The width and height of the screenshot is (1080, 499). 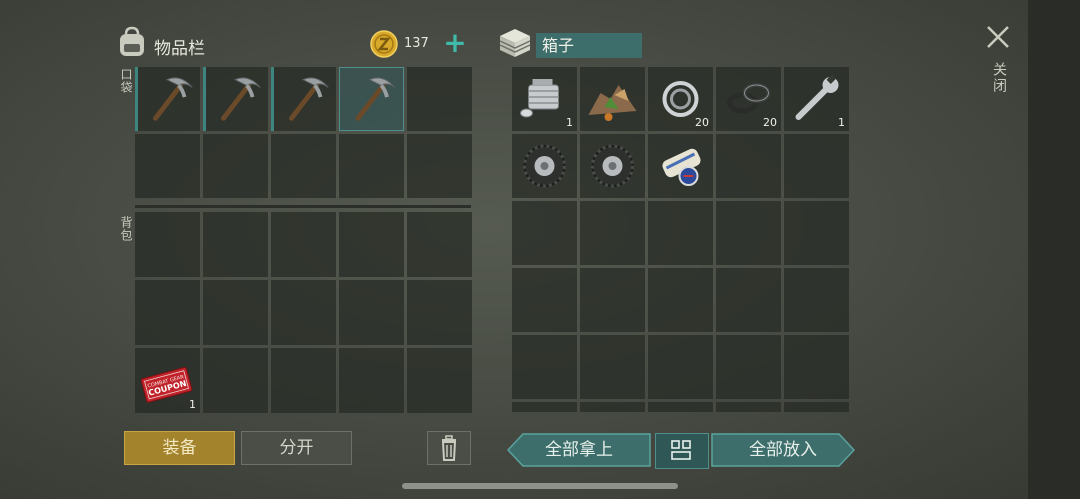 I want to click on backpack-grid: COMBAT GEAR COUPON 1, so click(x=303, y=312).